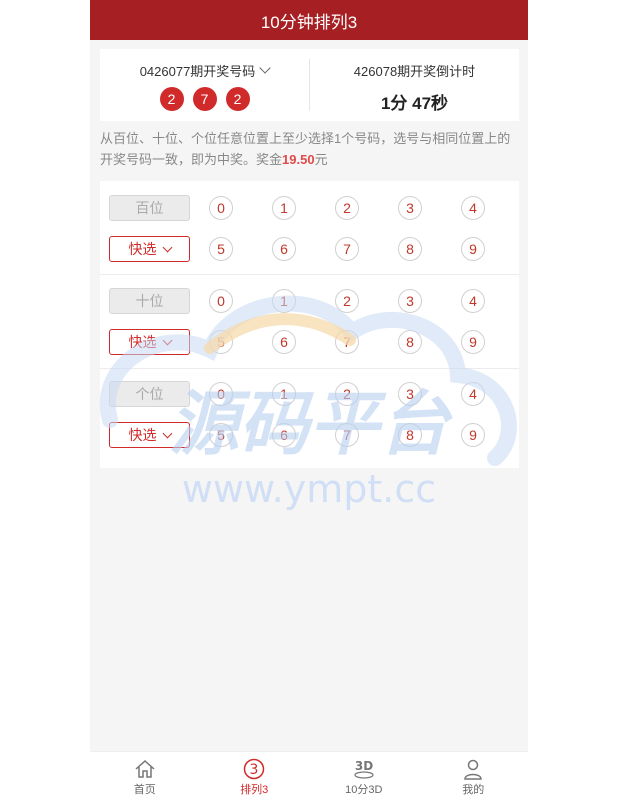 The width and height of the screenshot is (619, 802). I want to click on circled-three-icon: 3, so click(254, 769).